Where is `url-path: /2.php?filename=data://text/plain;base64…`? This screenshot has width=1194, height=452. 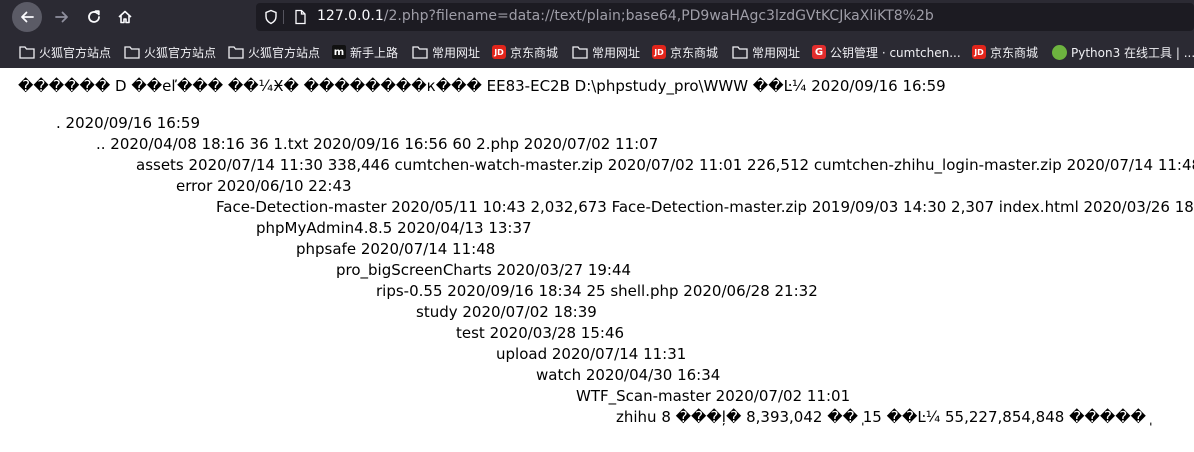 url-path: /2.php?filename=data://text/plain;base64… is located at coordinates (658, 16).